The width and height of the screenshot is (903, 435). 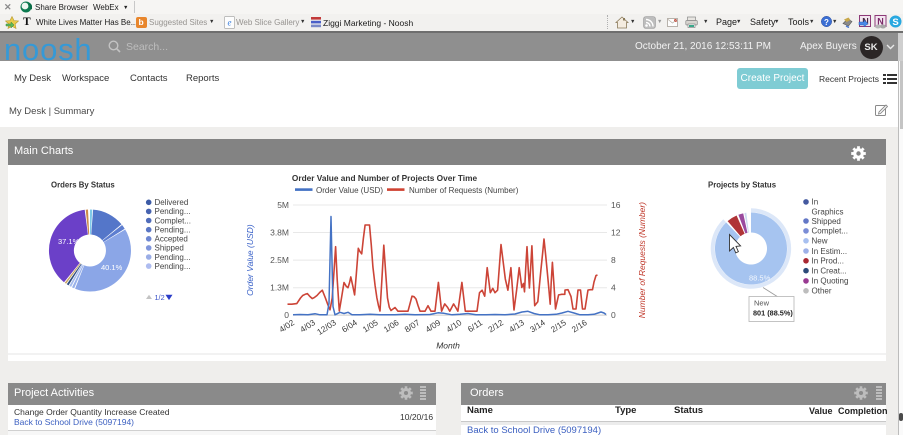 I want to click on svg-text: 37.1%, so click(x=69, y=241).